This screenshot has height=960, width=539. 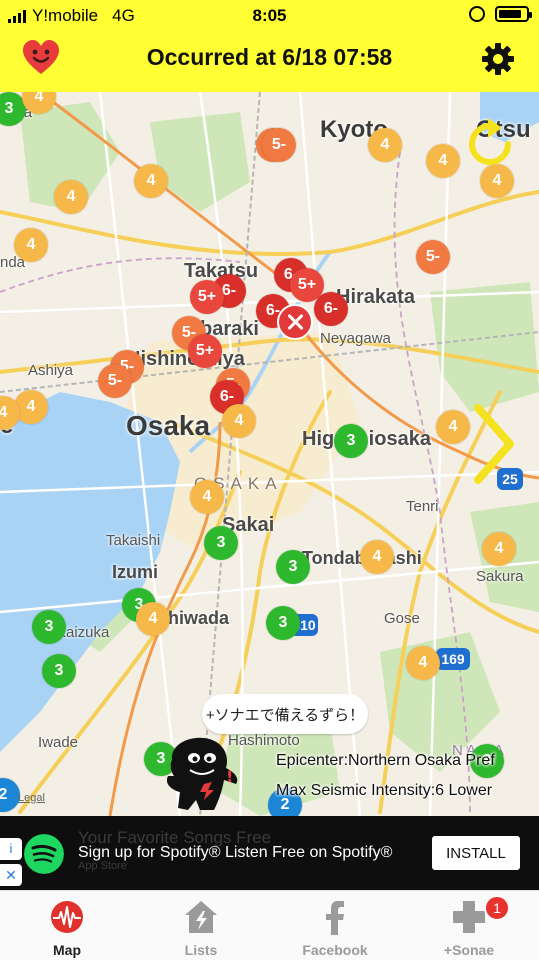 What do you see at coordinates (201, 917) in the screenshot?
I see `lightning-house-icon` at bounding box center [201, 917].